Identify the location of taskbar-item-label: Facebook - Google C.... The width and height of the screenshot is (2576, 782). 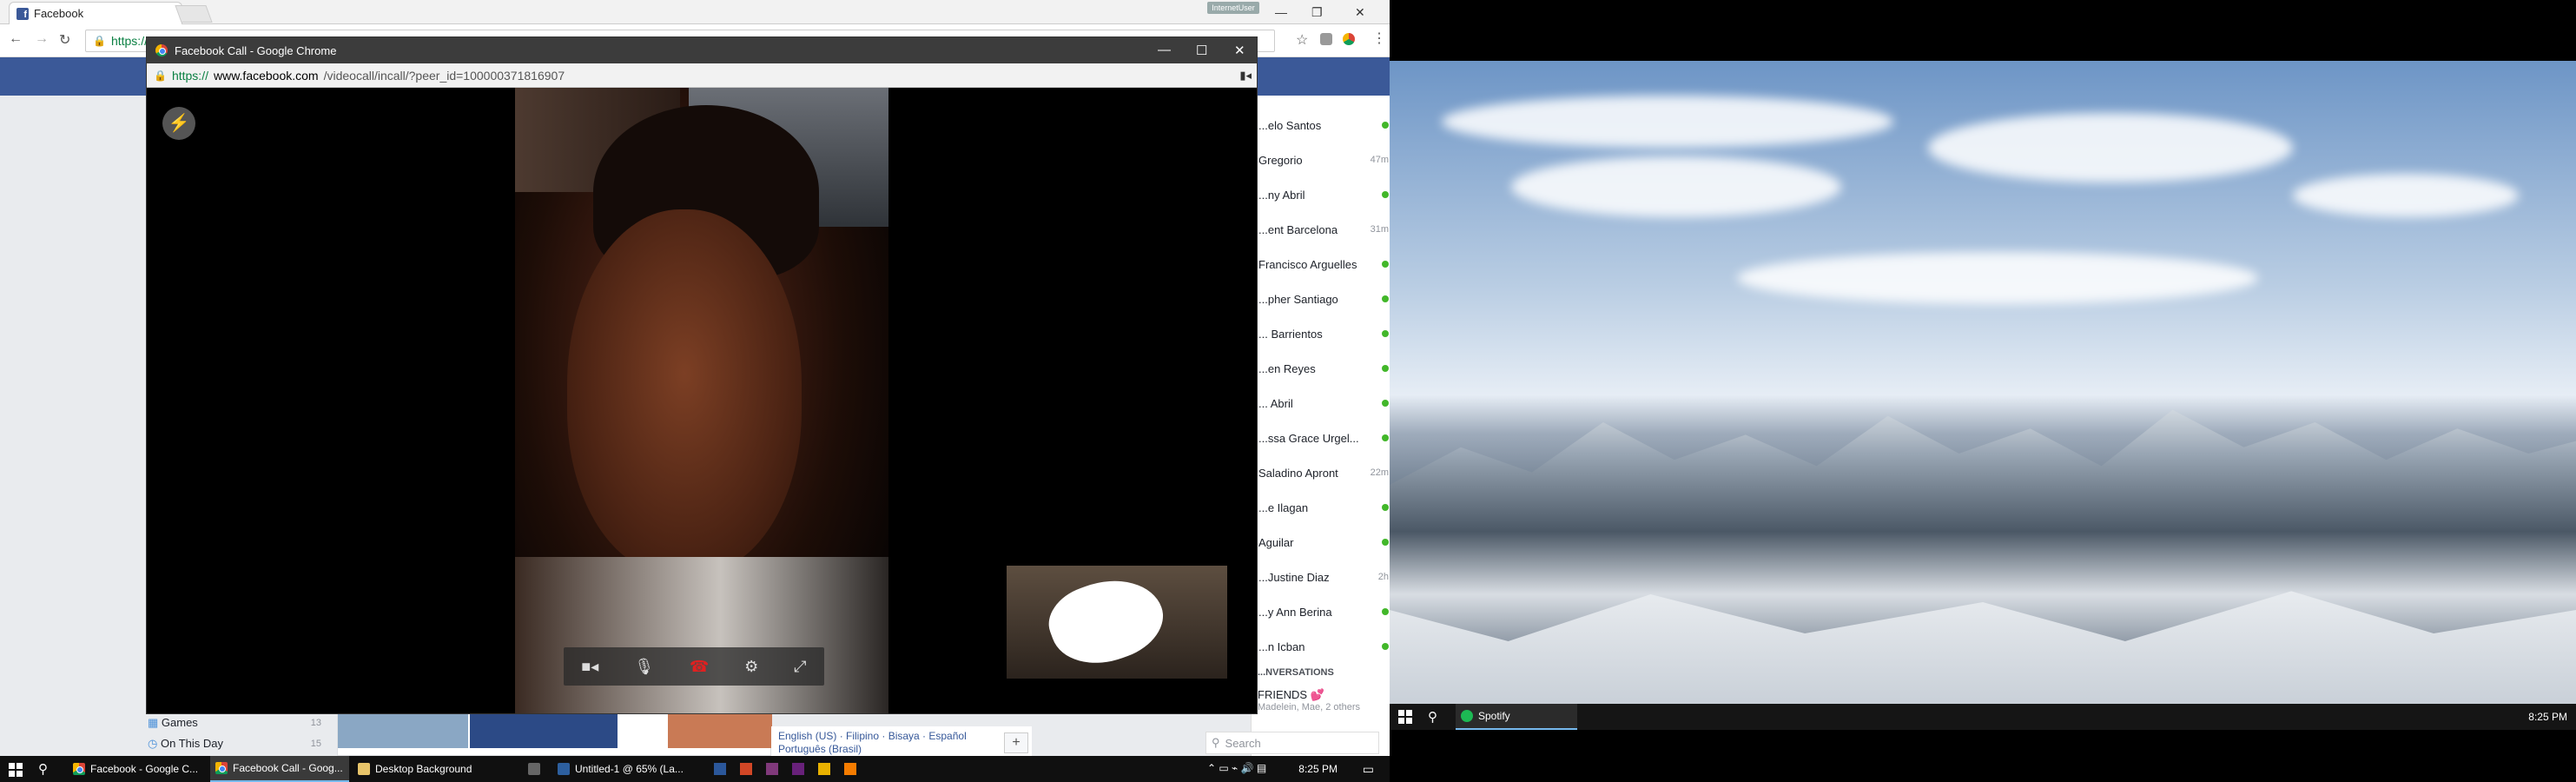
(144, 769).